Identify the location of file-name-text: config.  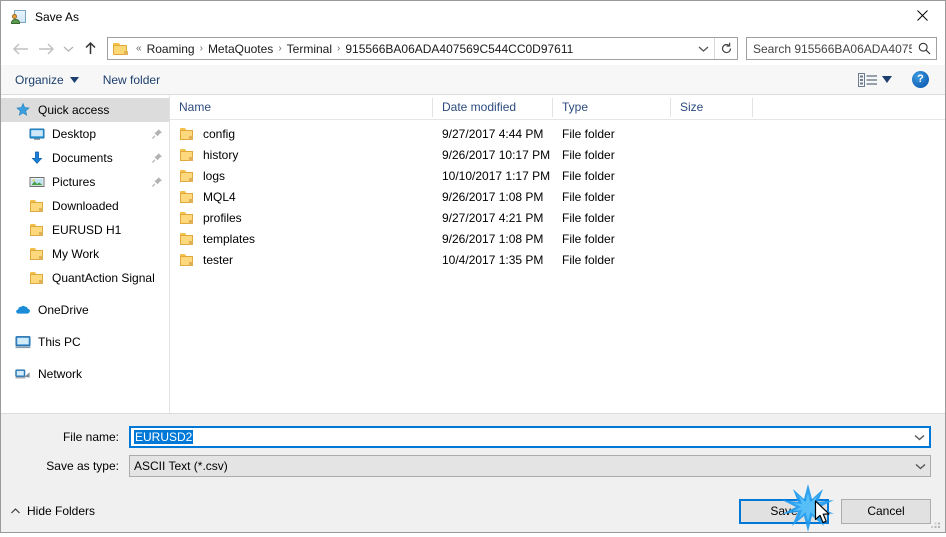
(219, 133).